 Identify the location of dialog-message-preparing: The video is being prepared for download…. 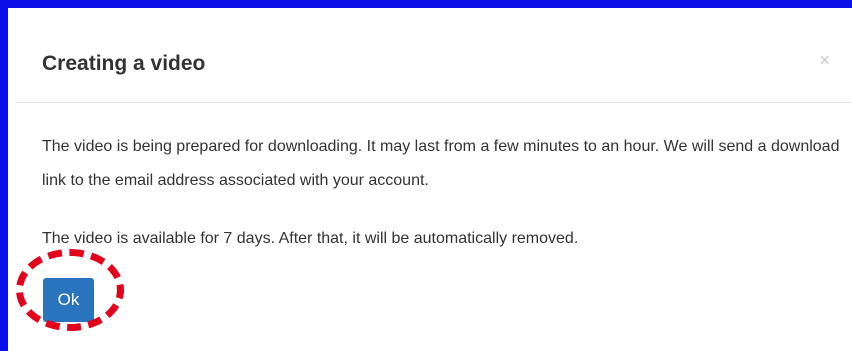
(441, 163).